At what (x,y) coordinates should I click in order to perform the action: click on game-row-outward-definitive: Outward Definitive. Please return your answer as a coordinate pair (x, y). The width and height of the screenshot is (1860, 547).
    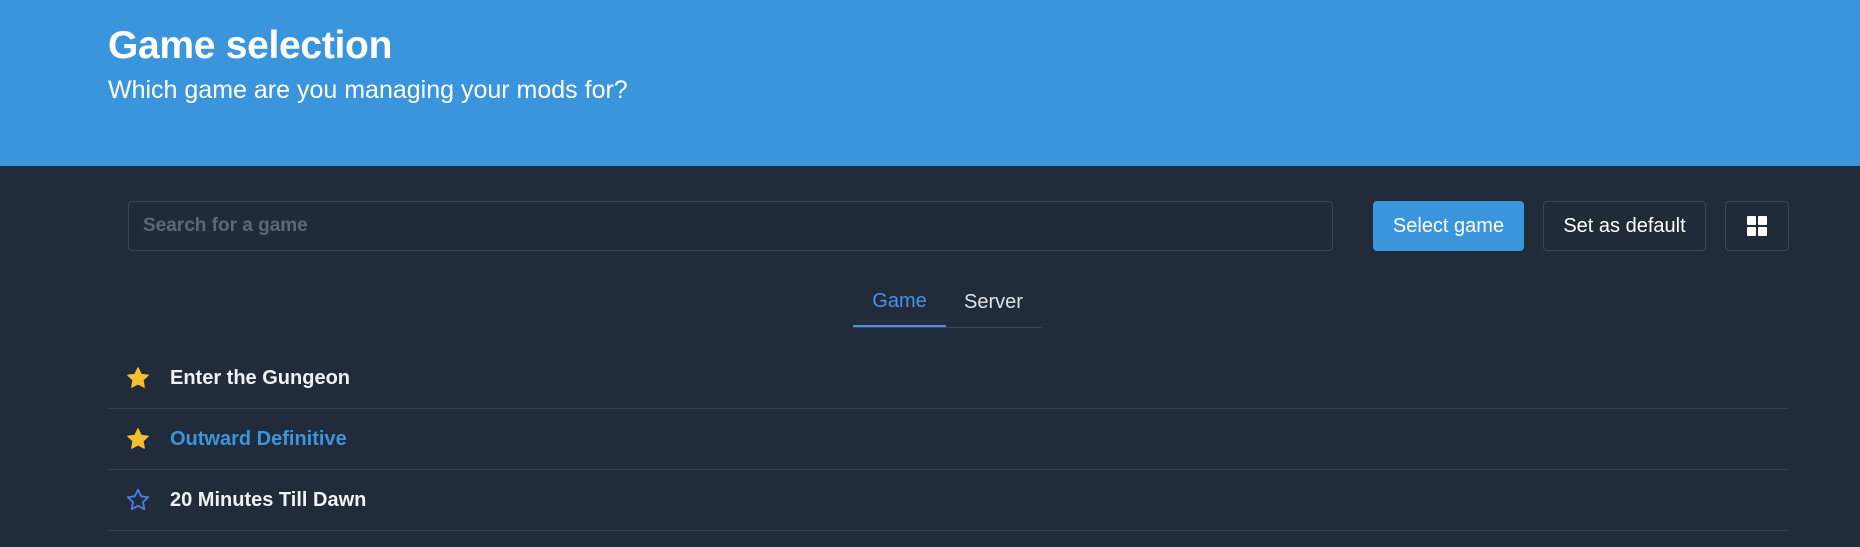
    Looking at the image, I should click on (948, 439).